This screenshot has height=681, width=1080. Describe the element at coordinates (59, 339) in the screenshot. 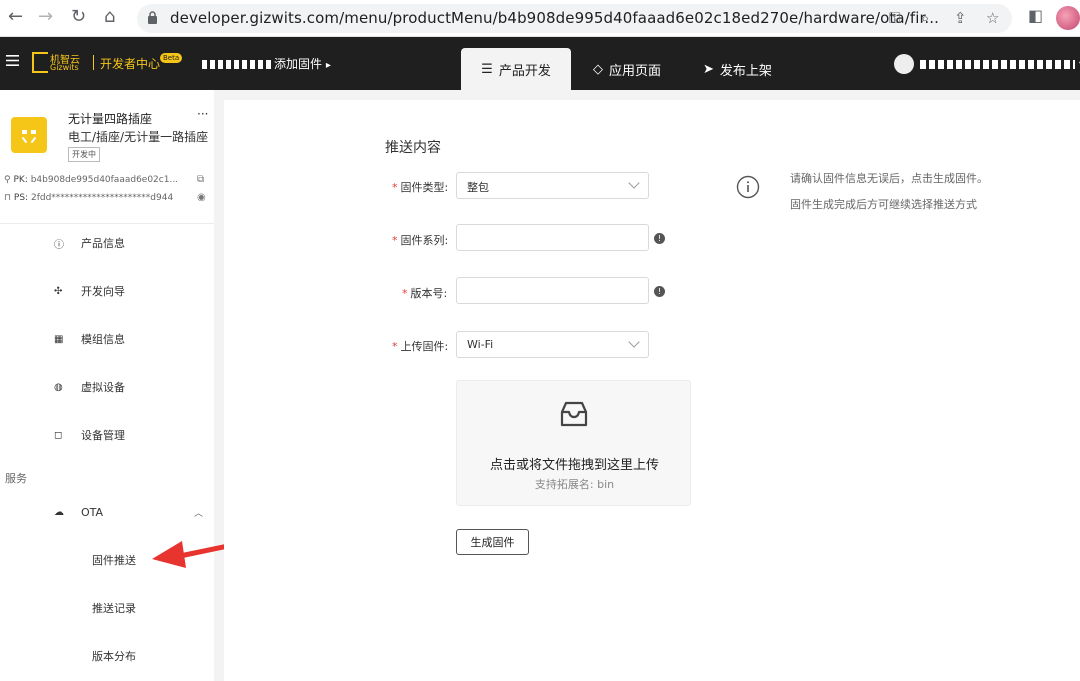

I see `module-icon: ▦` at that location.